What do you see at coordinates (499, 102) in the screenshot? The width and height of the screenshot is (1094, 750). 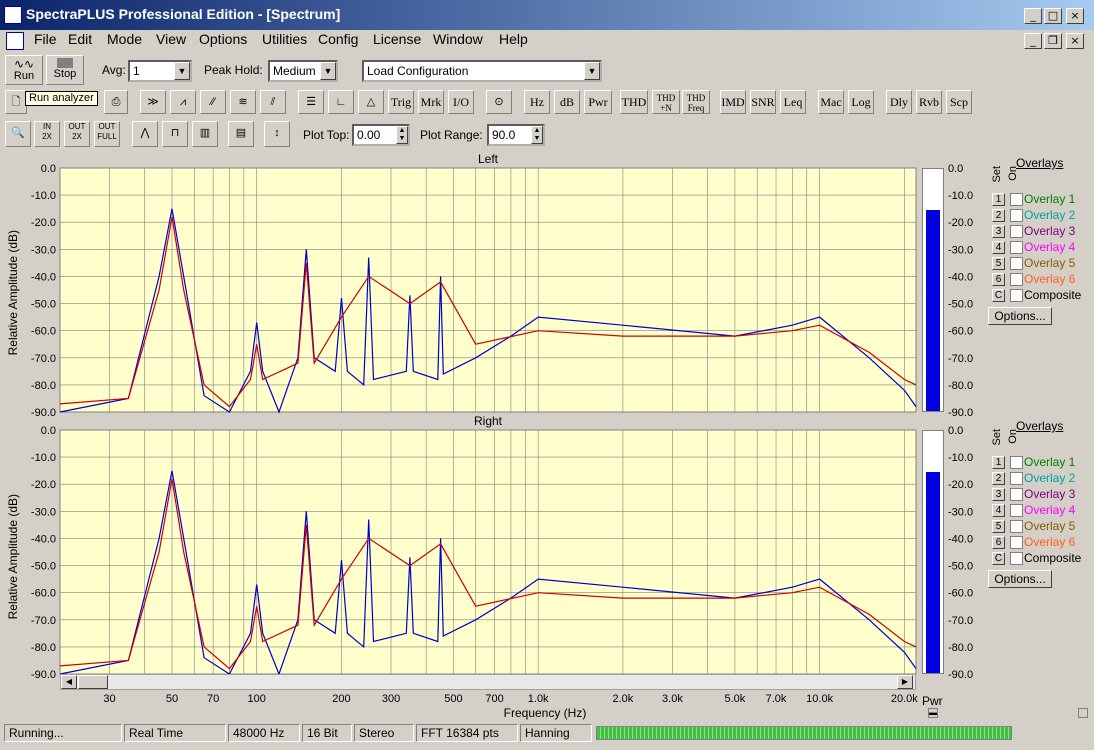 I see `generator-button: ⊙` at bounding box center [499, 102].